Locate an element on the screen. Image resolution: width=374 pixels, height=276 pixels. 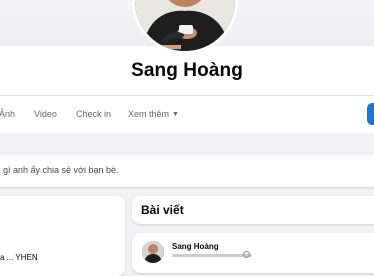
posts-title: Bài viết is located at coordinates (162, 210).